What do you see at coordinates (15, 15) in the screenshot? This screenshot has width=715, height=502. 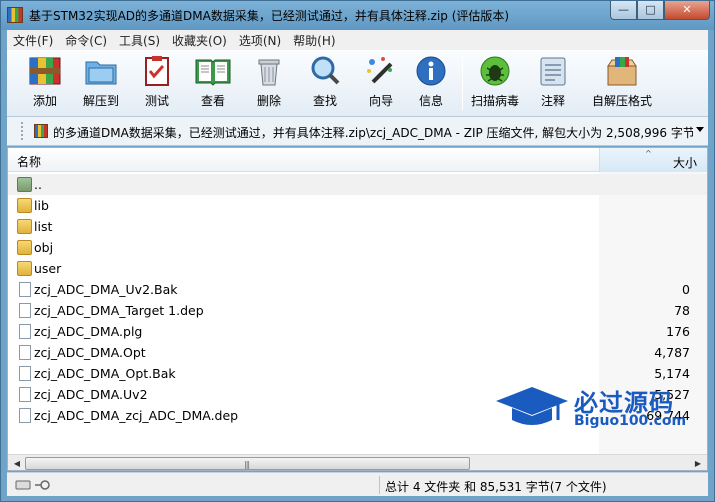 I see `winrar-app-icon` at bounding box center [15, 15].